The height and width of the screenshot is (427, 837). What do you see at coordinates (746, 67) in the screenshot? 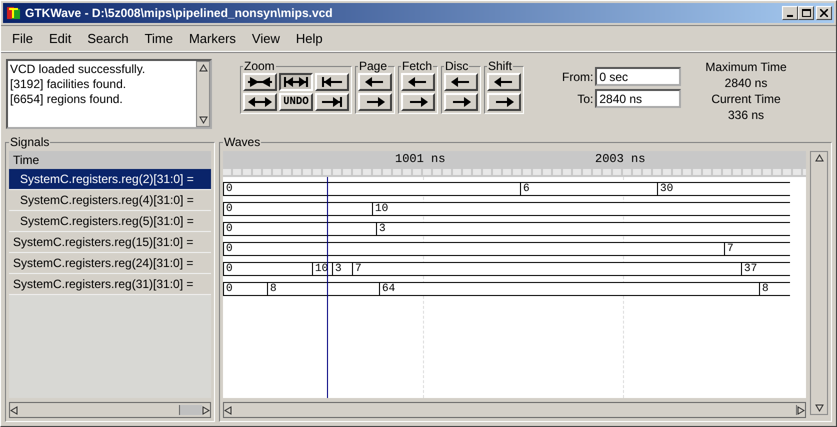
I see `max-time-label: Maximum Time` at bounding box center [746, 67].